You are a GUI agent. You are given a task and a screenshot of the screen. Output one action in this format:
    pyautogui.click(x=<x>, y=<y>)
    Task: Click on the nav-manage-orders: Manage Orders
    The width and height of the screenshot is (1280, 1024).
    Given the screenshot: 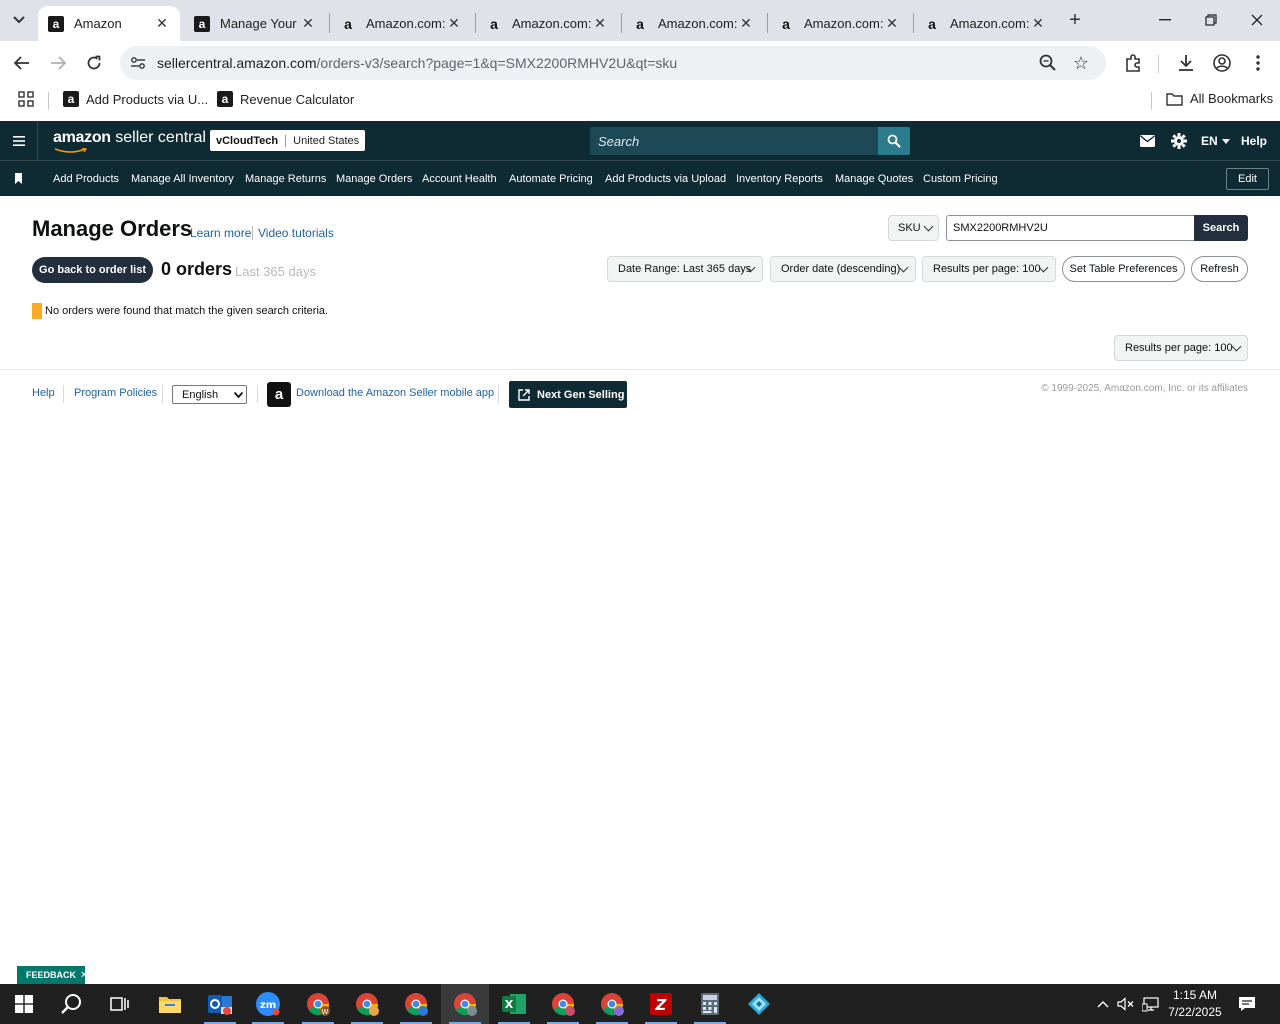 What is the action you would take?
    pyautogui.click(x=374, y=179)
    